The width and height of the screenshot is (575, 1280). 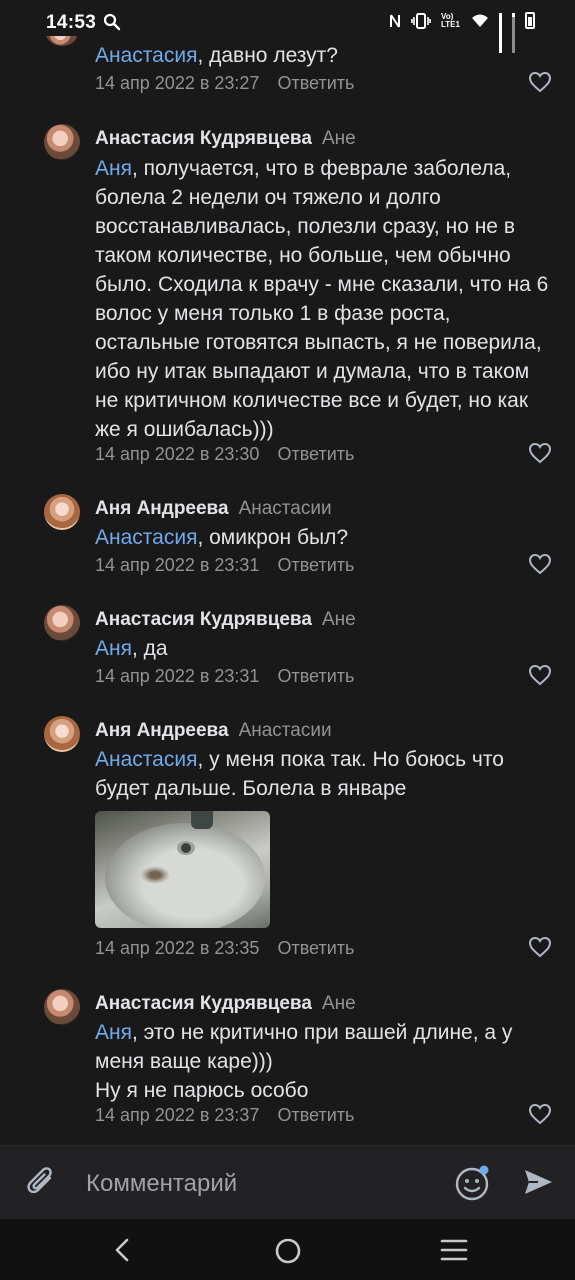 What do you see at coordinates (473, 1183) in the screenshot?
I see `emoji-icon` at bounding box center [473, 1183].